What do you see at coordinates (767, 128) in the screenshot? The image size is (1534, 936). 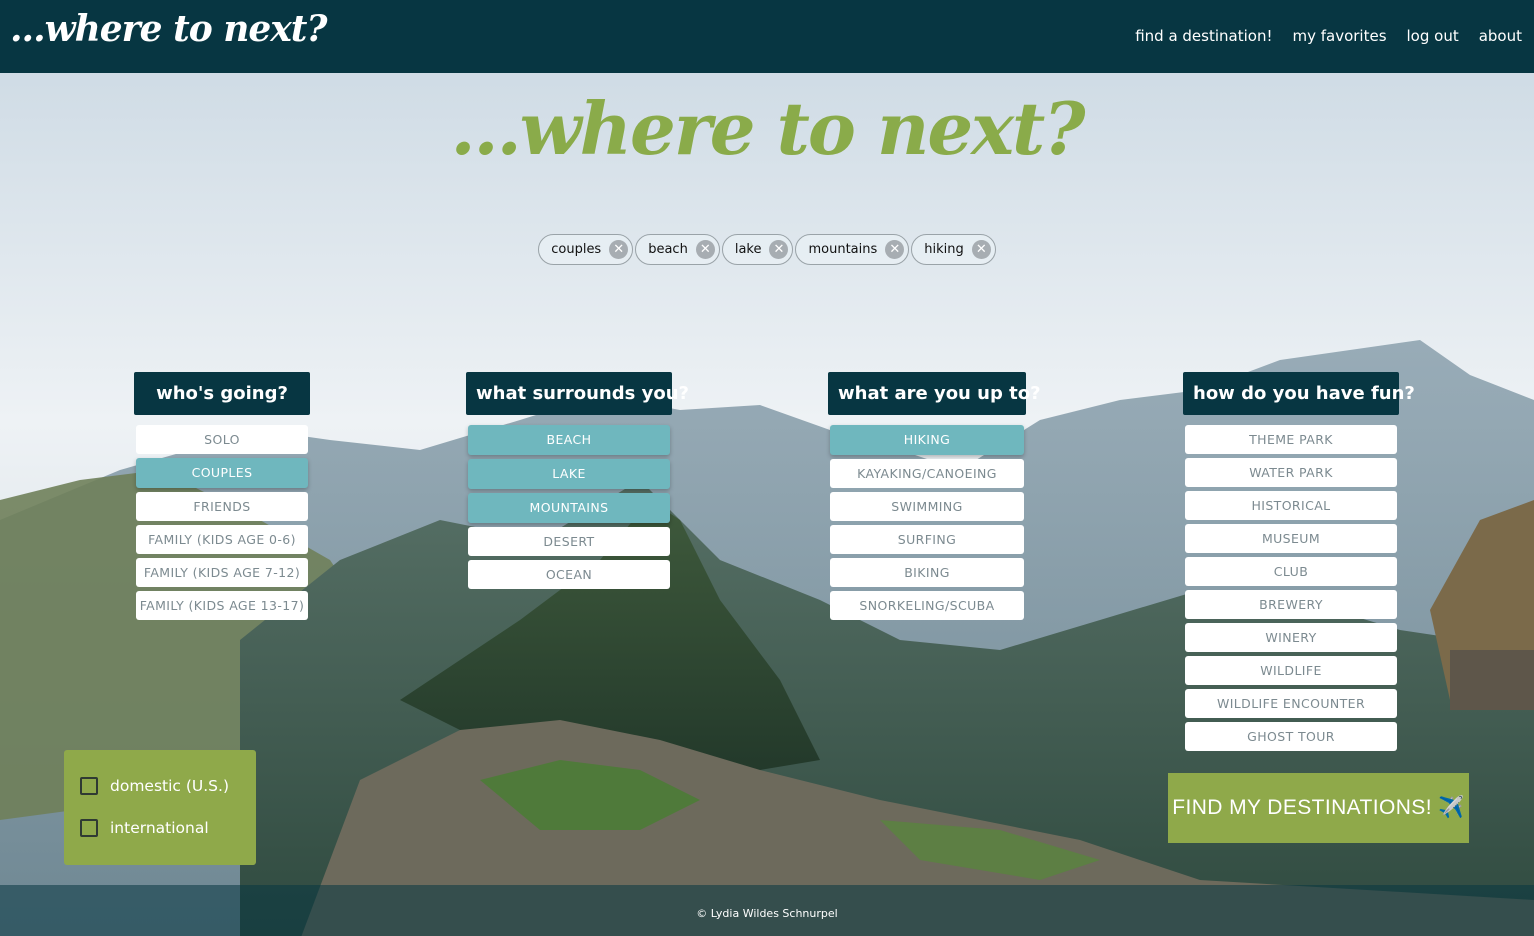 I see `hero-title: ...where to next?` at bounding box center [767, 128].